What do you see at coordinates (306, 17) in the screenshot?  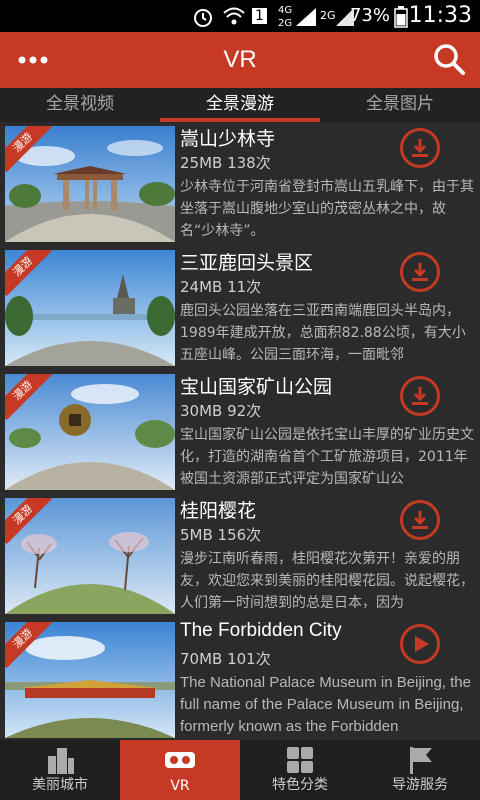 I see `signal-strength-icon` at bounding box center [306, 17].